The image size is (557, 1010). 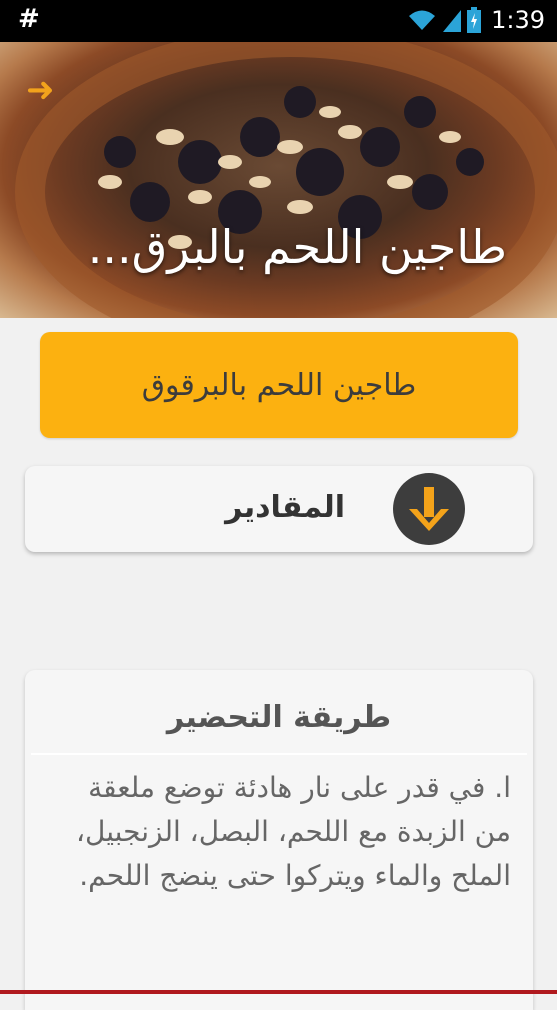 I want to click on back-arrow-icon: ➜, so click(x=40, y=90).